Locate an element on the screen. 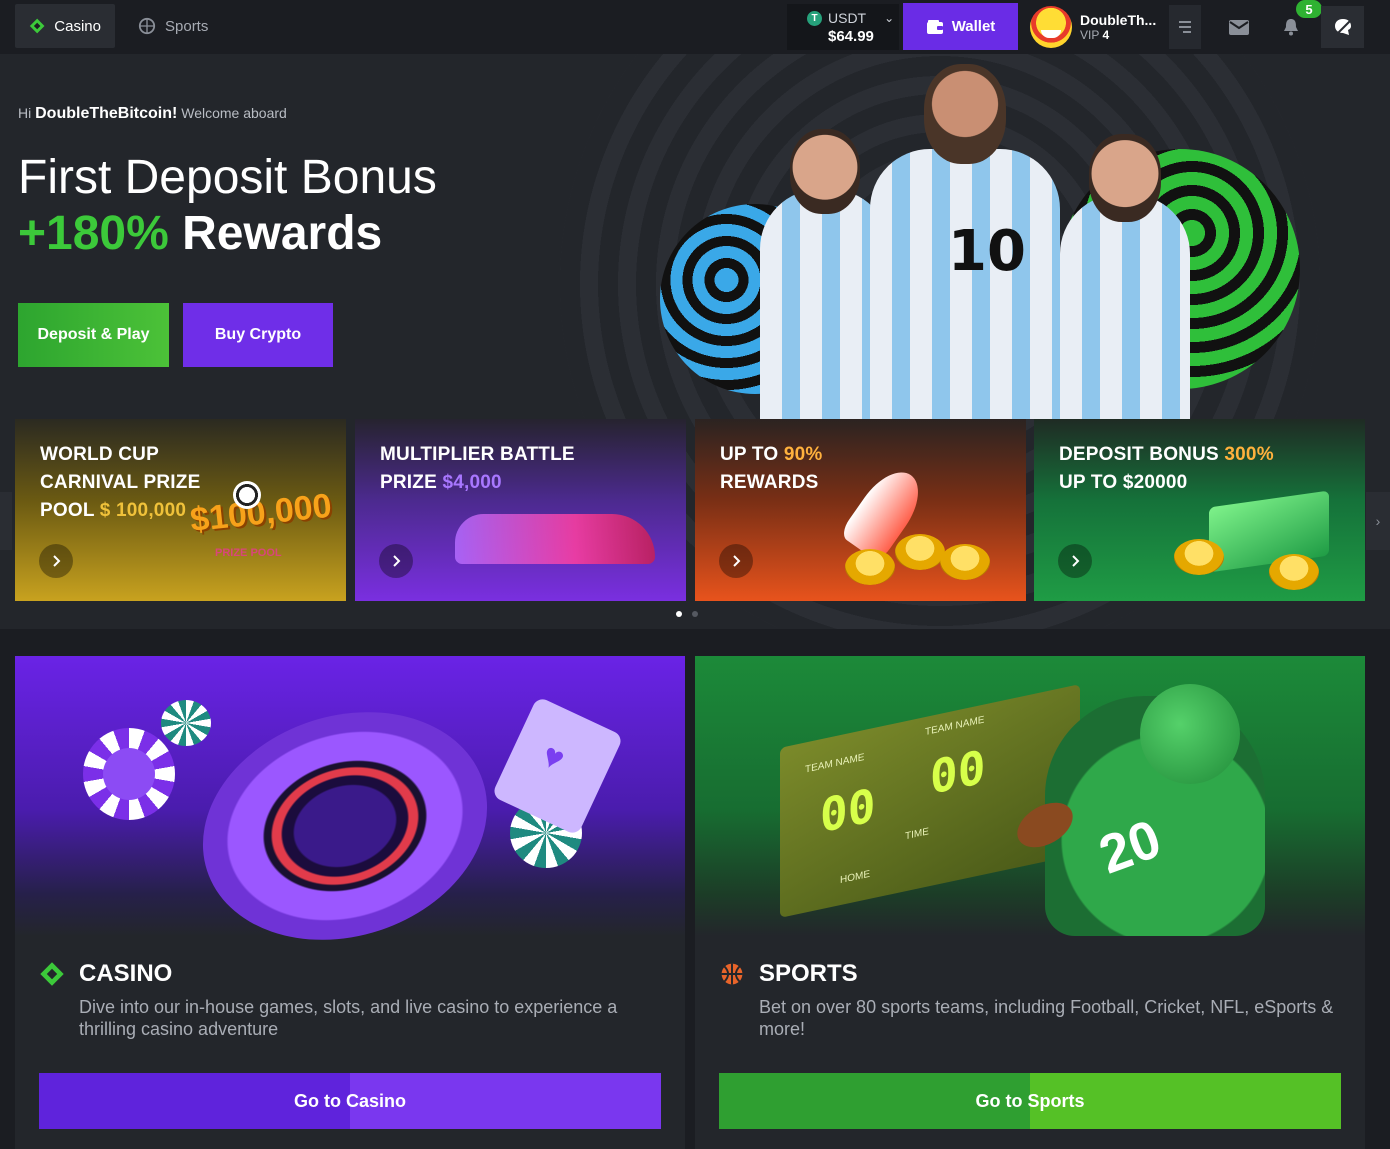 This screenshot has width=1390, height=1149. mail-icon is located at coordinates (1239, 27).